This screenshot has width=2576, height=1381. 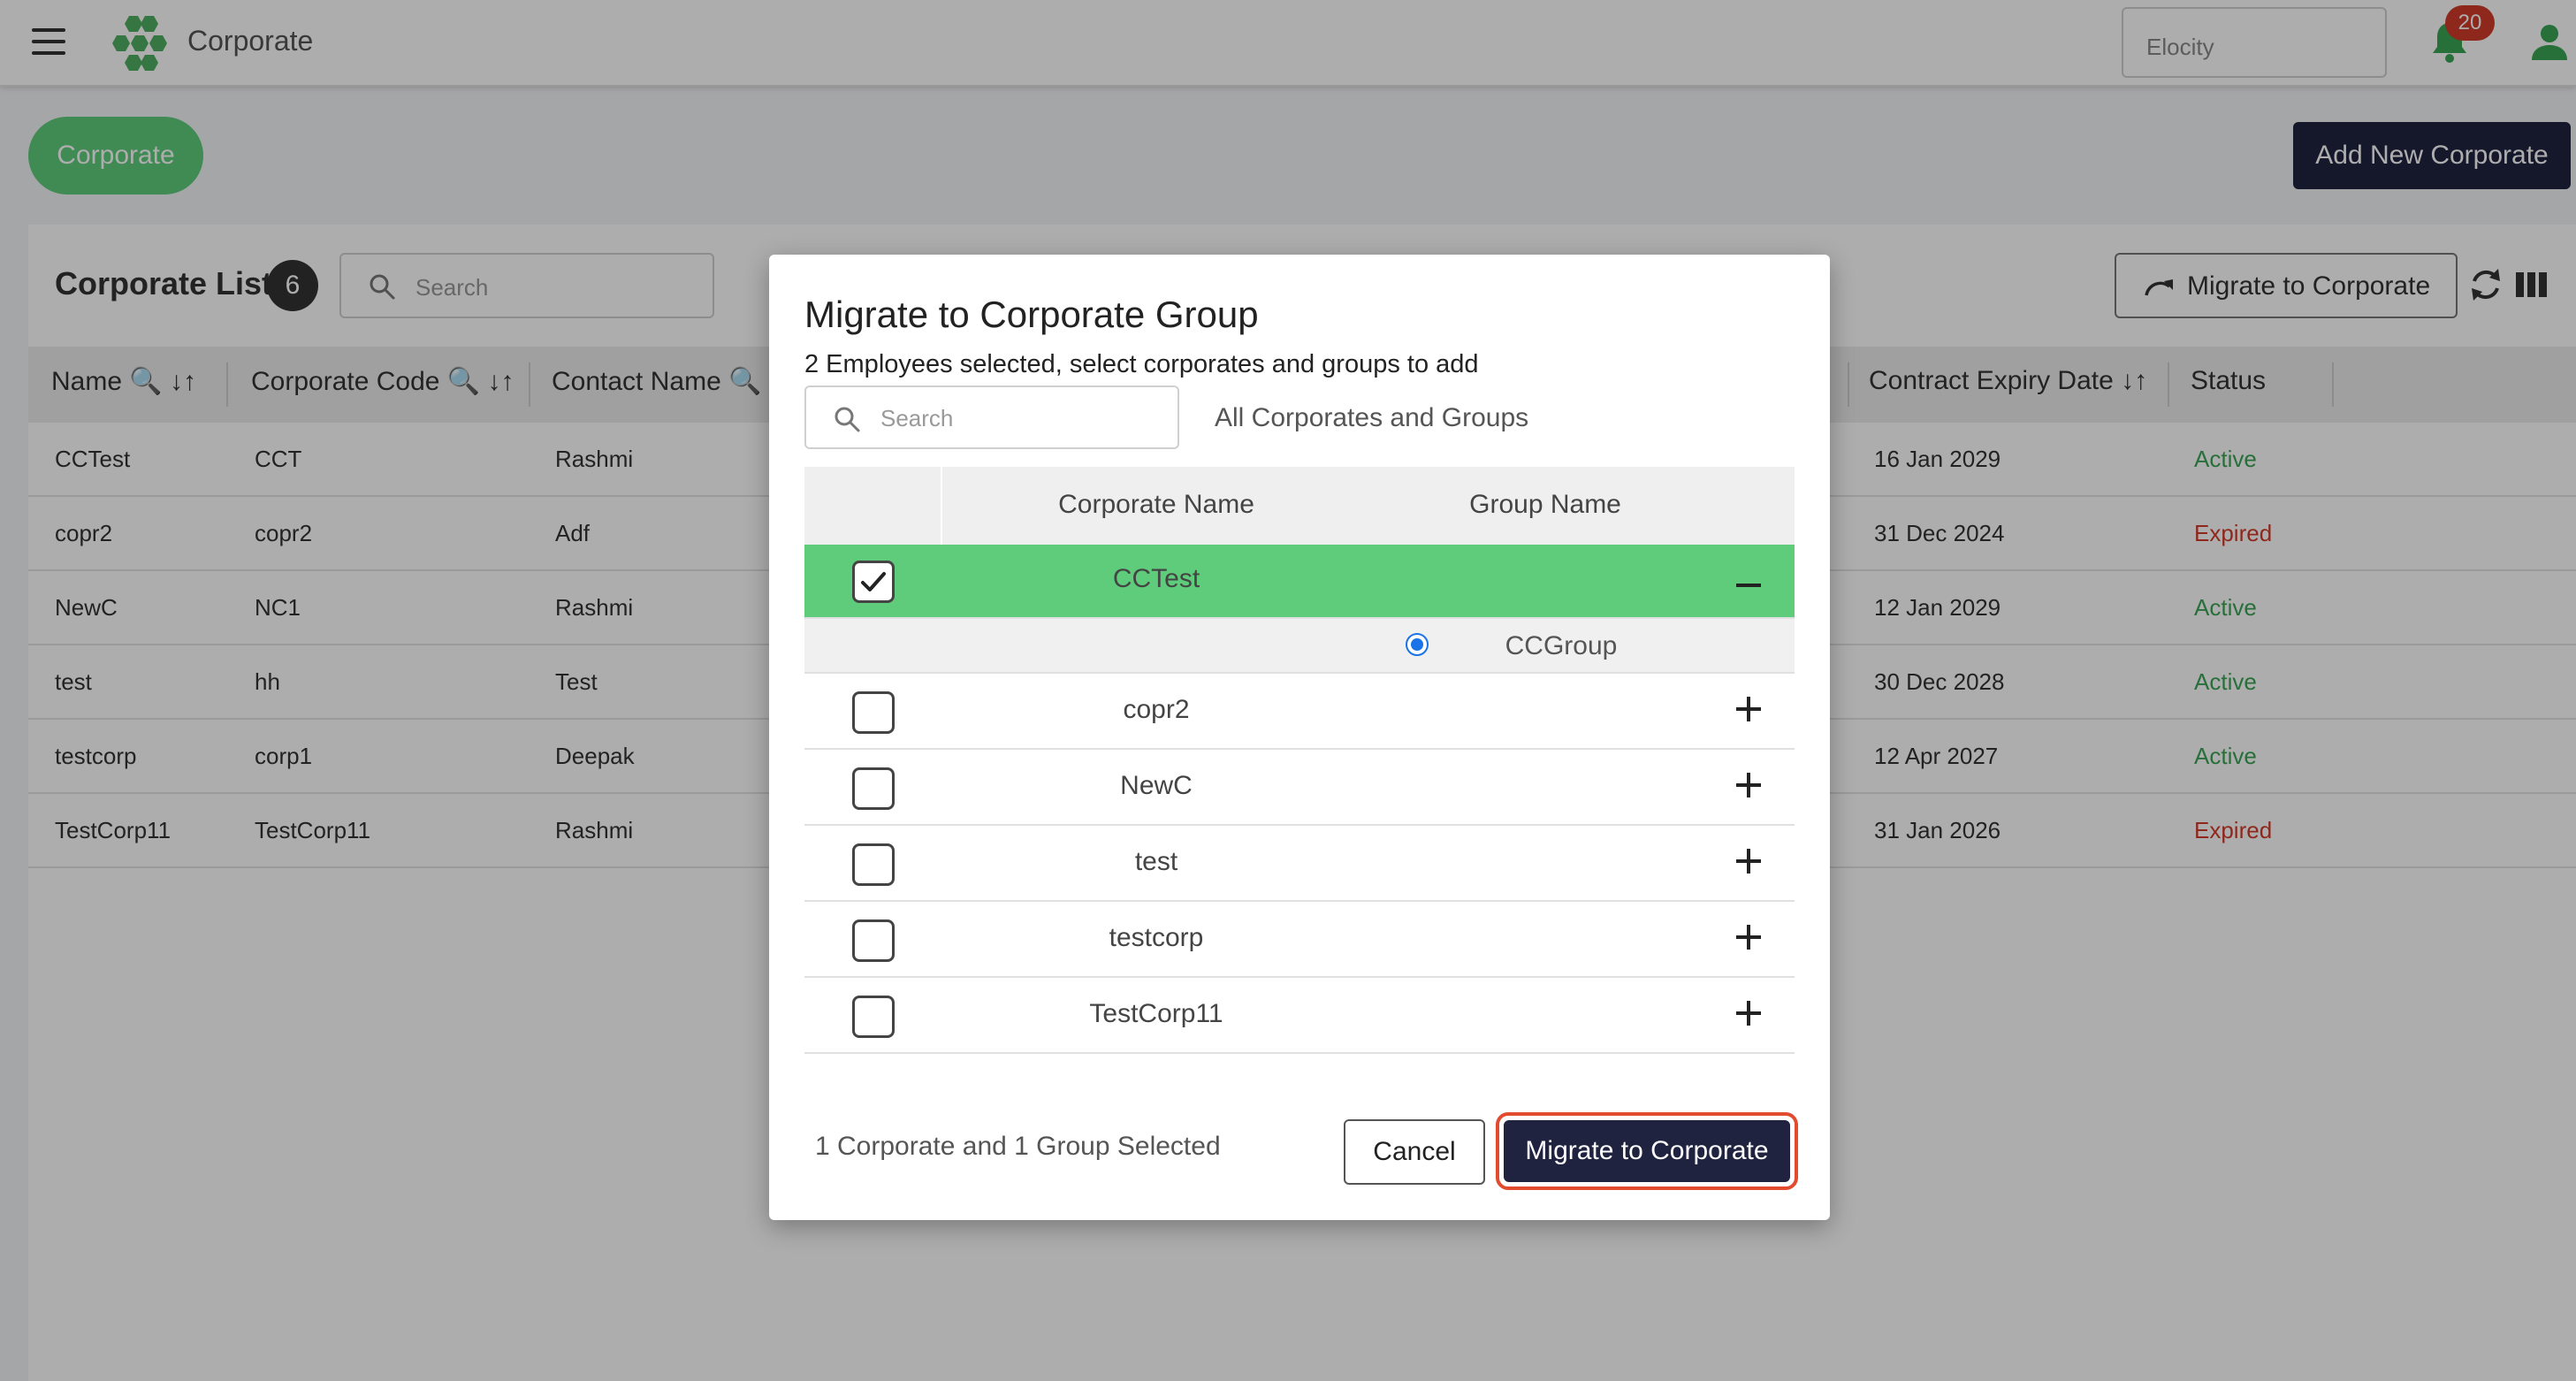 What do you see at coordinates (1748, 582) in the screenshot?
I see `collapse-minus-icon` at bounding box center [1748, 582].